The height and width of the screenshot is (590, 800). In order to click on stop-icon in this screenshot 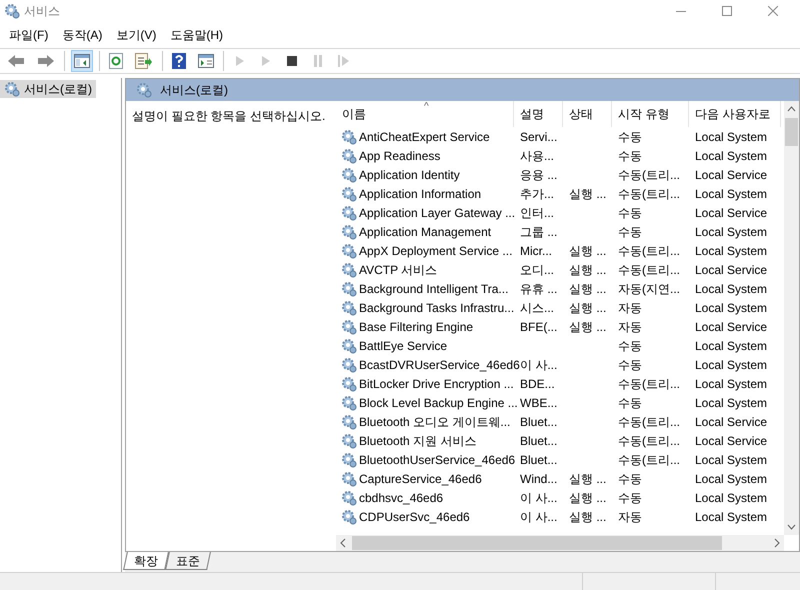, I will do `click(292, 61)`.